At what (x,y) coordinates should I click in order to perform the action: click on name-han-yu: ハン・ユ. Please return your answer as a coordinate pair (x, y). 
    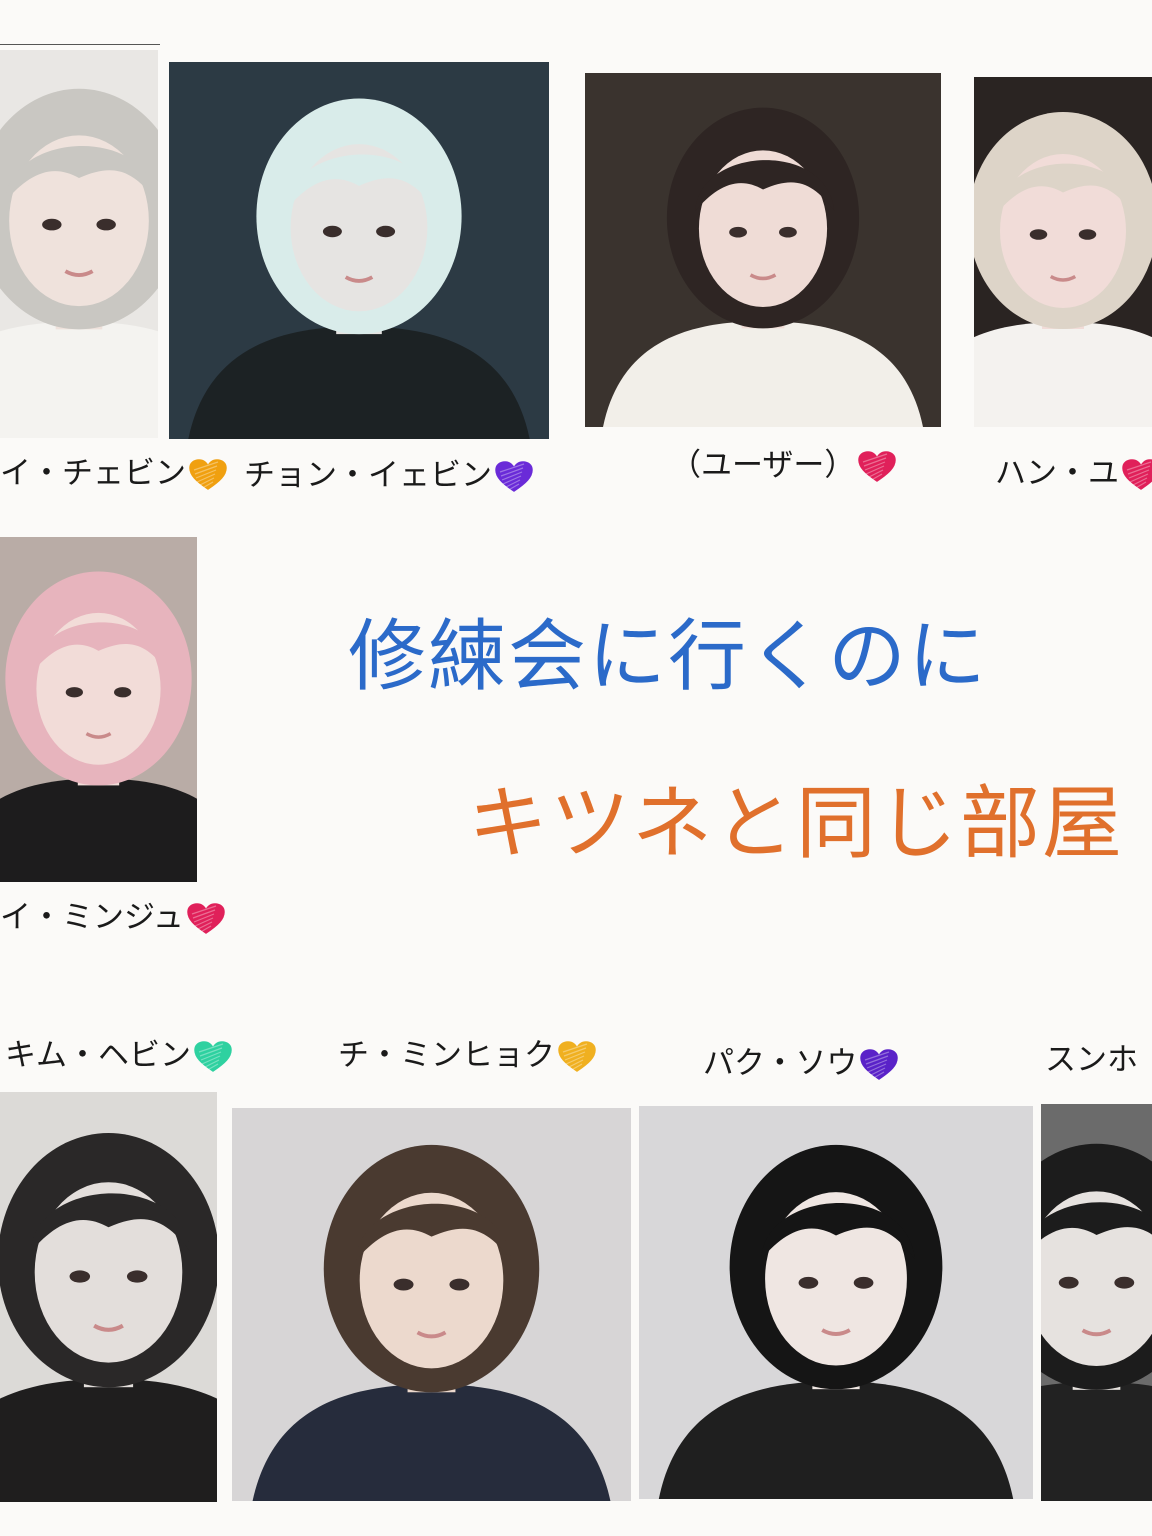
    Looking at the image, I should click on (1073, 475).